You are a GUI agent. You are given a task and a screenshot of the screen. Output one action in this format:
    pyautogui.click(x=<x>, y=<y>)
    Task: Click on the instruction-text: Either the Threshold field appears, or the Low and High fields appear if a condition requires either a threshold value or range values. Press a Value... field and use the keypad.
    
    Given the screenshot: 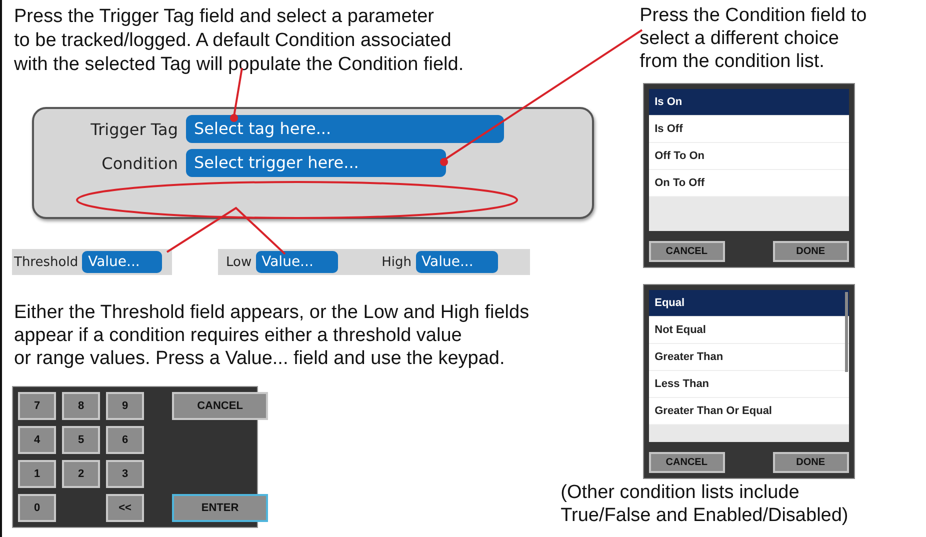 What is the action you would take?
    pyautogui.click(x=272, y=335)
    